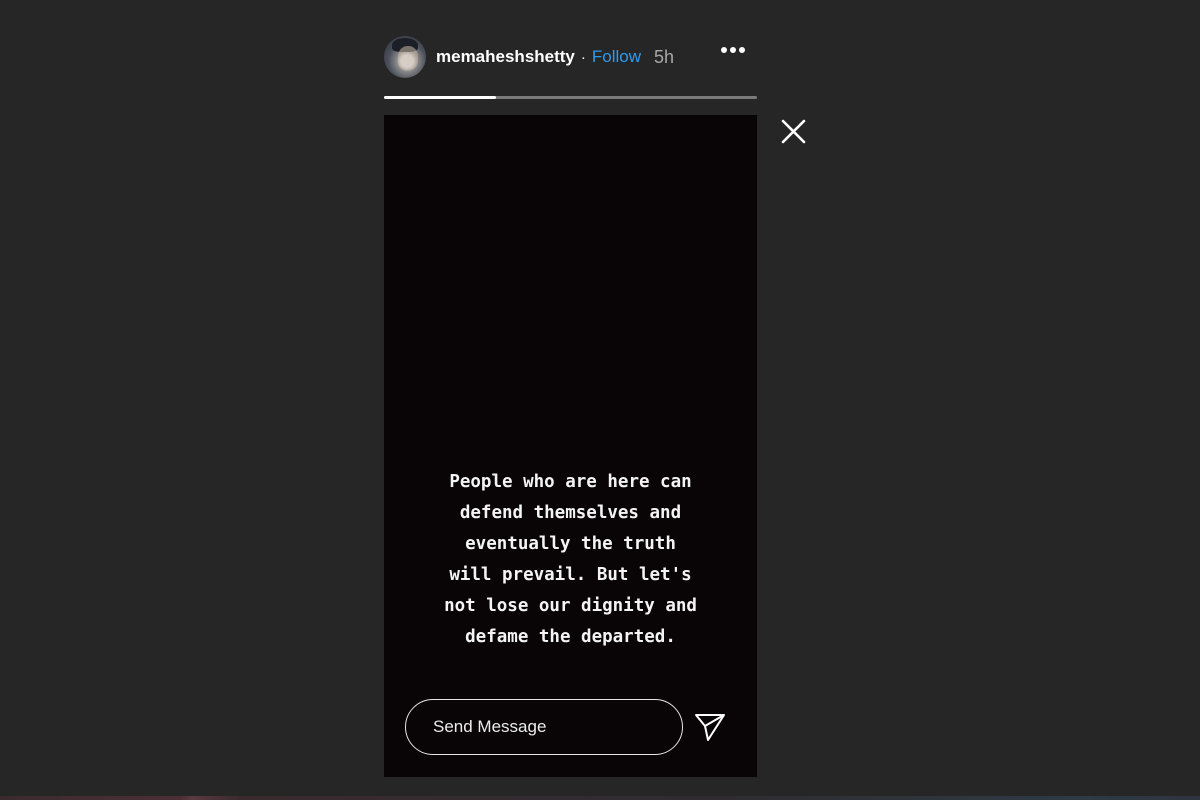  Describe the element at coordinates (505, 57) in the screenshot. I see `username: memaheshshetty` at that location.